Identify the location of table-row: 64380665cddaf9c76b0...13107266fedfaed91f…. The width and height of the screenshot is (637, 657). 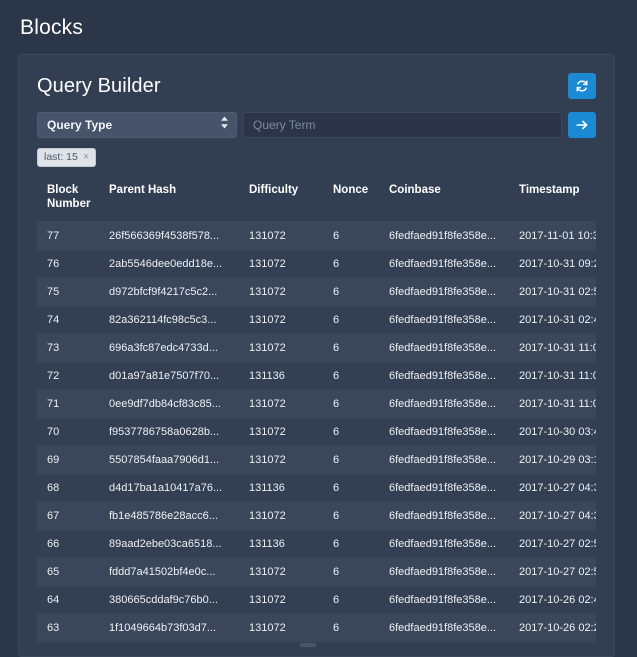
(316, 600).